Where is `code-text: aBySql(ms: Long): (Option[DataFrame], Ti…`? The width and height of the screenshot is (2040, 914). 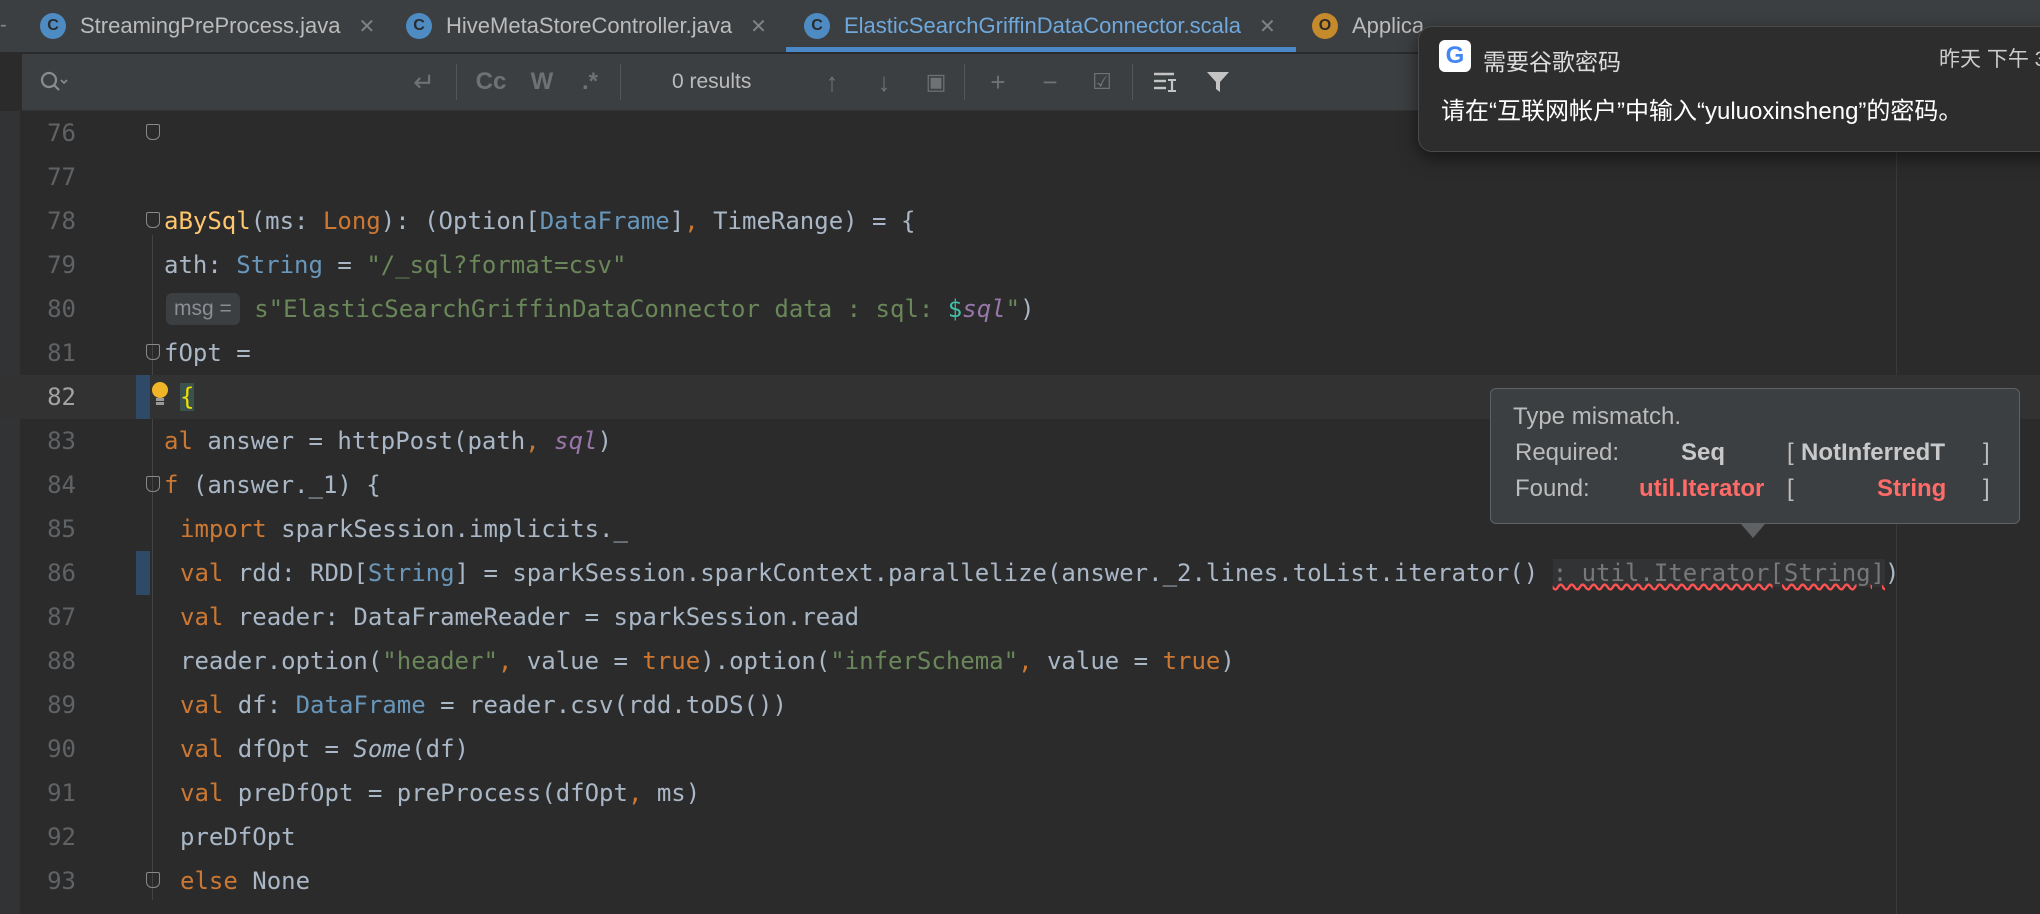
code-text: aBySql(ms: Long): (Option[DataFrame], Ti… is located at coordinates (540, 221).